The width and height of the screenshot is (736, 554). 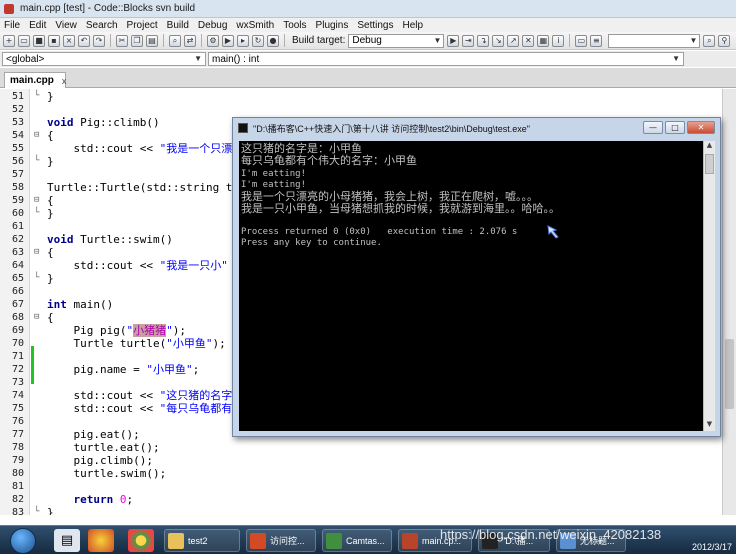 What do you see at coordinates (709, 286) in the screenshot?
I see `console-scrollbar: ▲ ▼` at bounding box center [709, 286].